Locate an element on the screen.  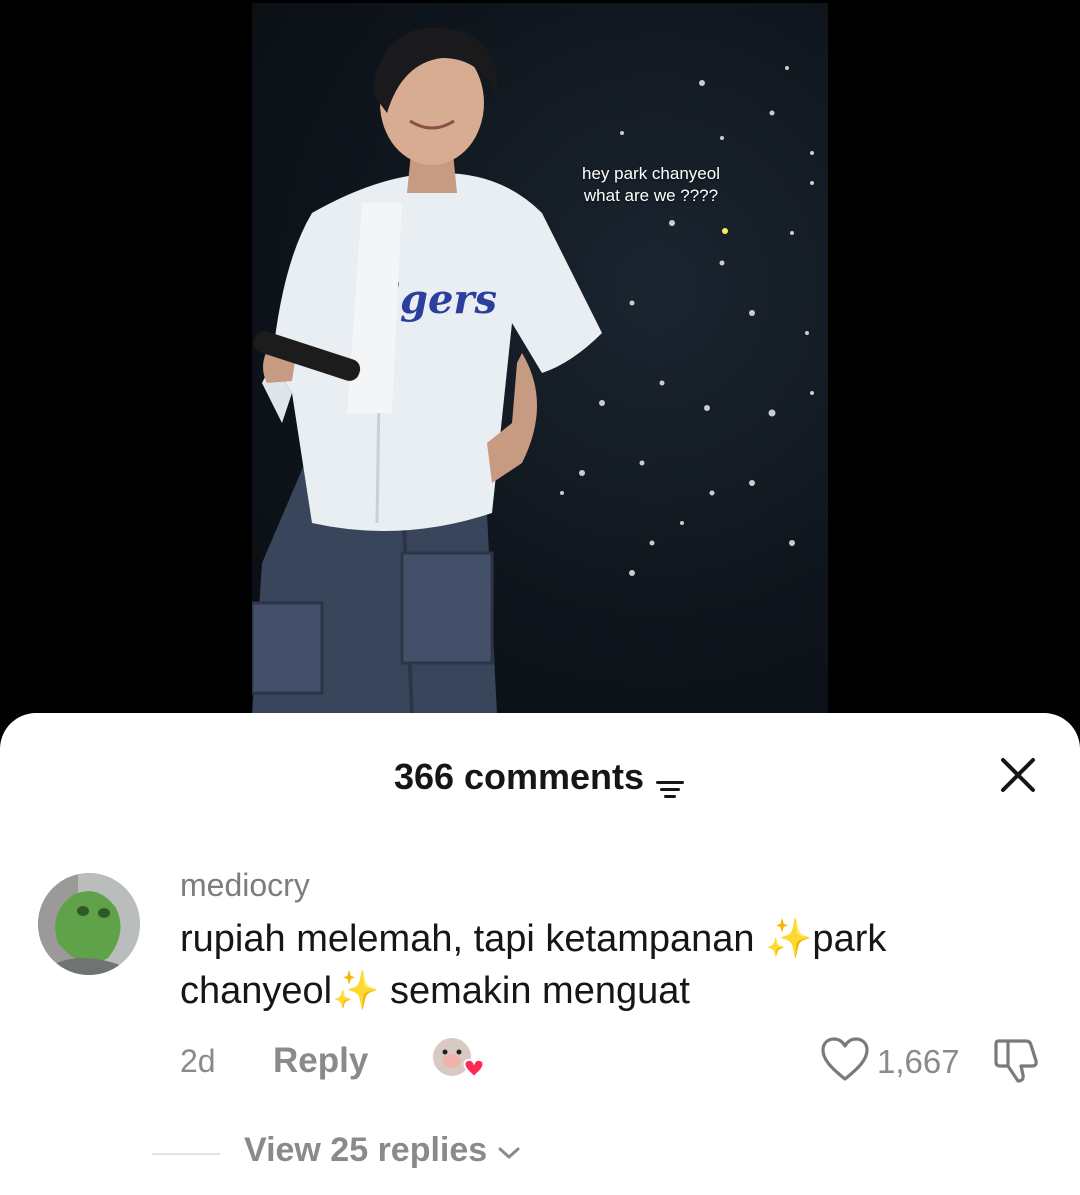
creator-liked-icon is located at coordinates (459, 1060).